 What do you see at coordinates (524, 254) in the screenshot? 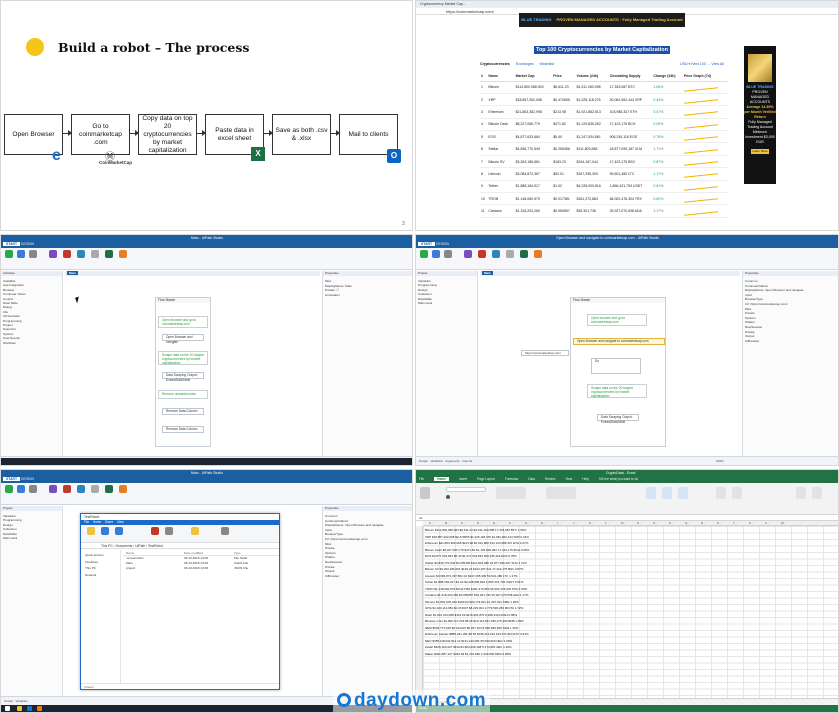
I see `excel-activity-icon` at bounding box center [524, 254].